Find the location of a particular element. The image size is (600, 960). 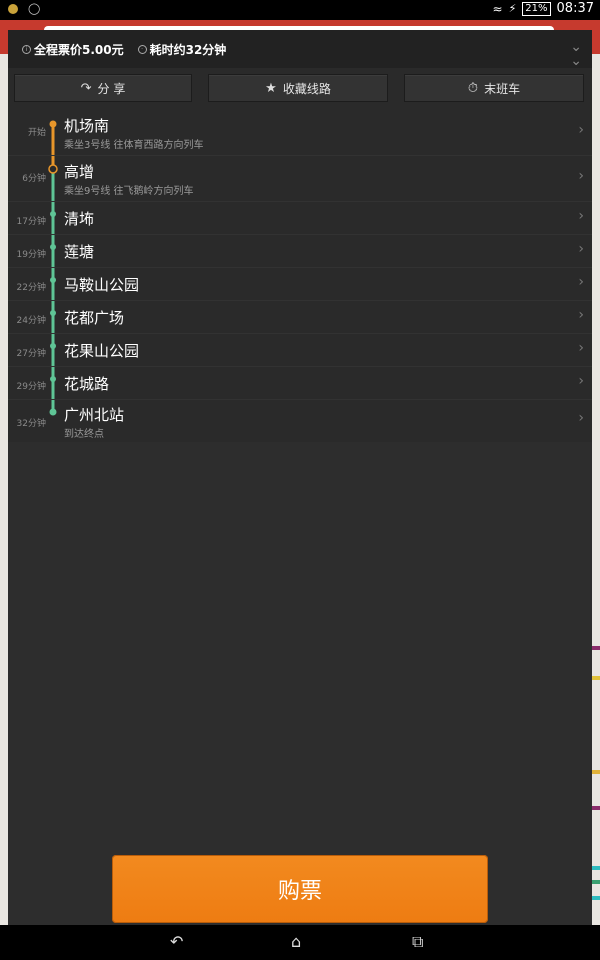

stop-row: 17分钟 清㘵 › is located at coordinates (300, 218).